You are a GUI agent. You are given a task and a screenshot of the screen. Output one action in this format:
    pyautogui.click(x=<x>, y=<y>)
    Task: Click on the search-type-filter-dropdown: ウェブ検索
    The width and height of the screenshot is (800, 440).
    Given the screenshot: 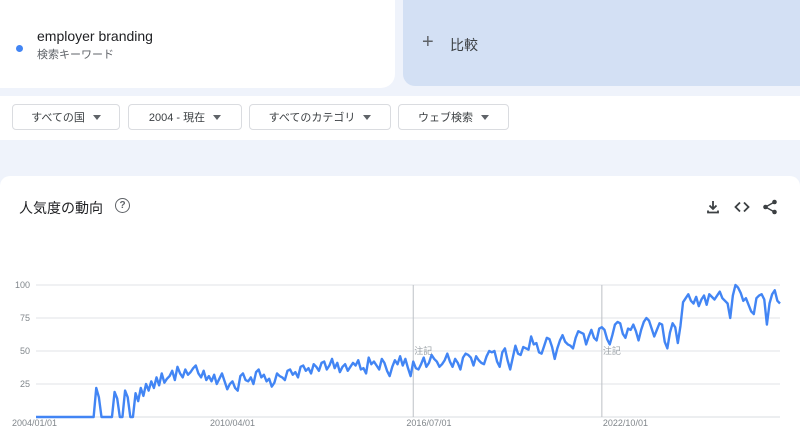 What is the action you would take?
    pyautogui.click(x=453, y=117)
    